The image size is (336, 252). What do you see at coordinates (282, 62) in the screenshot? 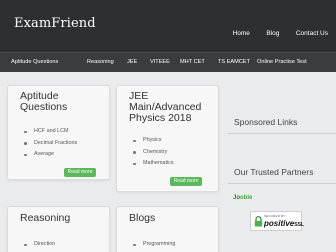
I see `menu-online-practise-test: Online Practise Test` at bounding box center [282, 62].